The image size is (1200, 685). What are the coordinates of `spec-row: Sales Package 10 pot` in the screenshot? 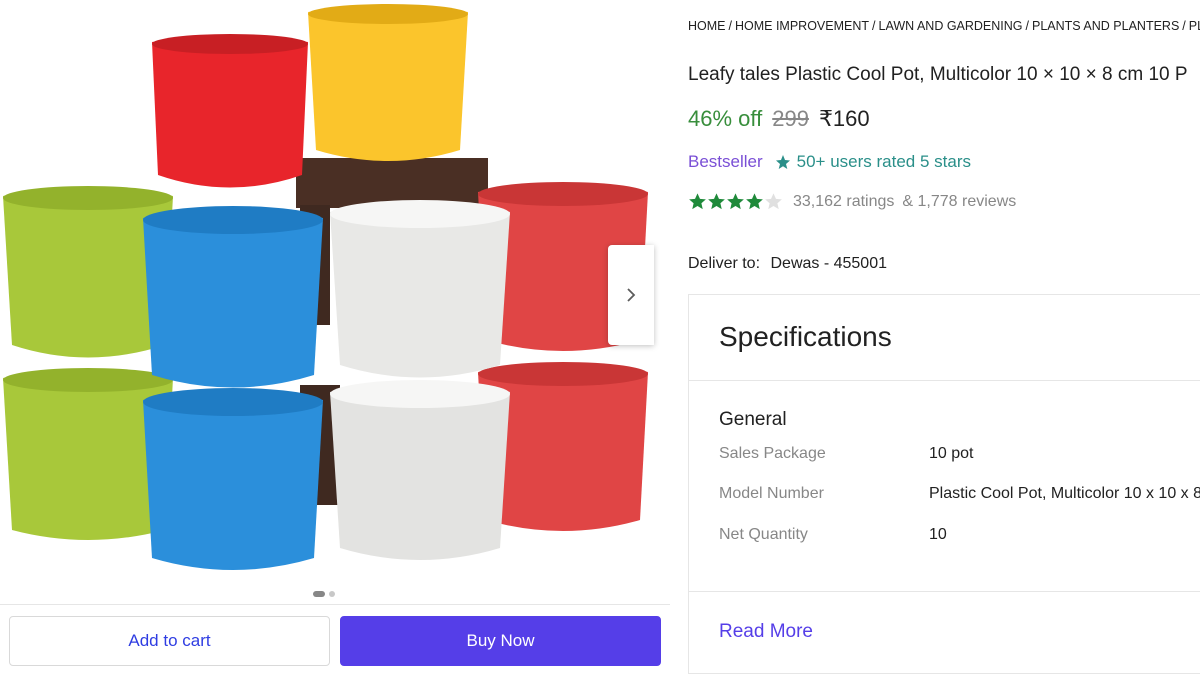 It's located at (846, 454).